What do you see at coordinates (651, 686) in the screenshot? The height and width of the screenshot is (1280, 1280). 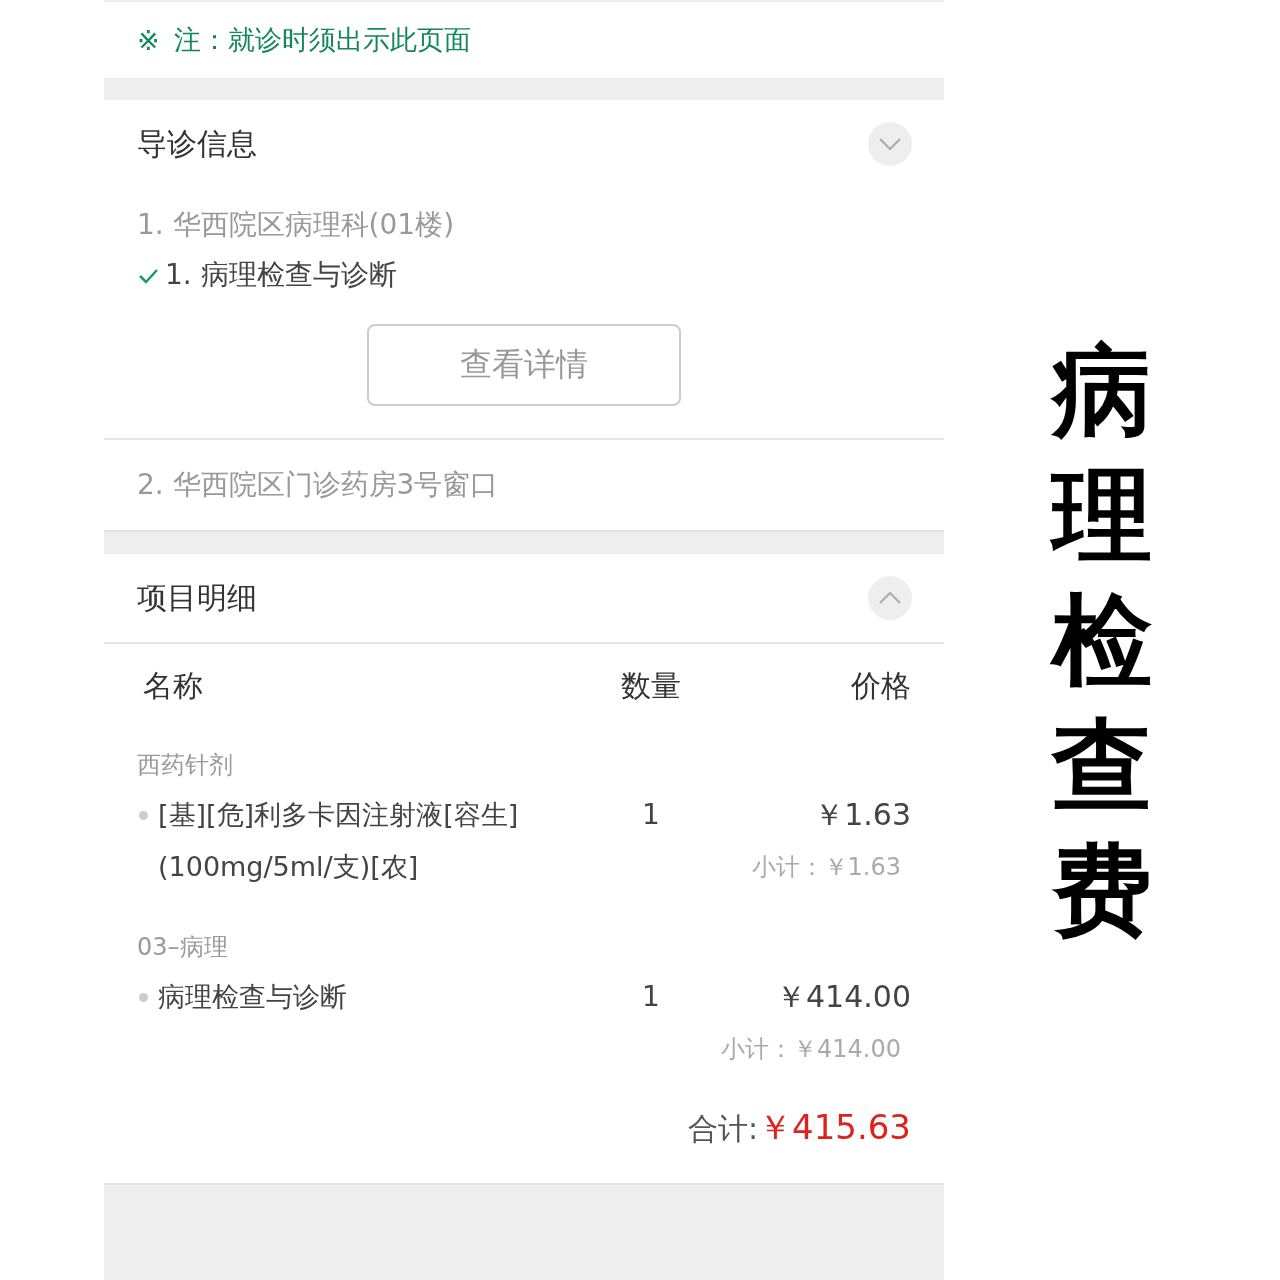 I see `column-header: 数量` at bounding box center [651, 686].